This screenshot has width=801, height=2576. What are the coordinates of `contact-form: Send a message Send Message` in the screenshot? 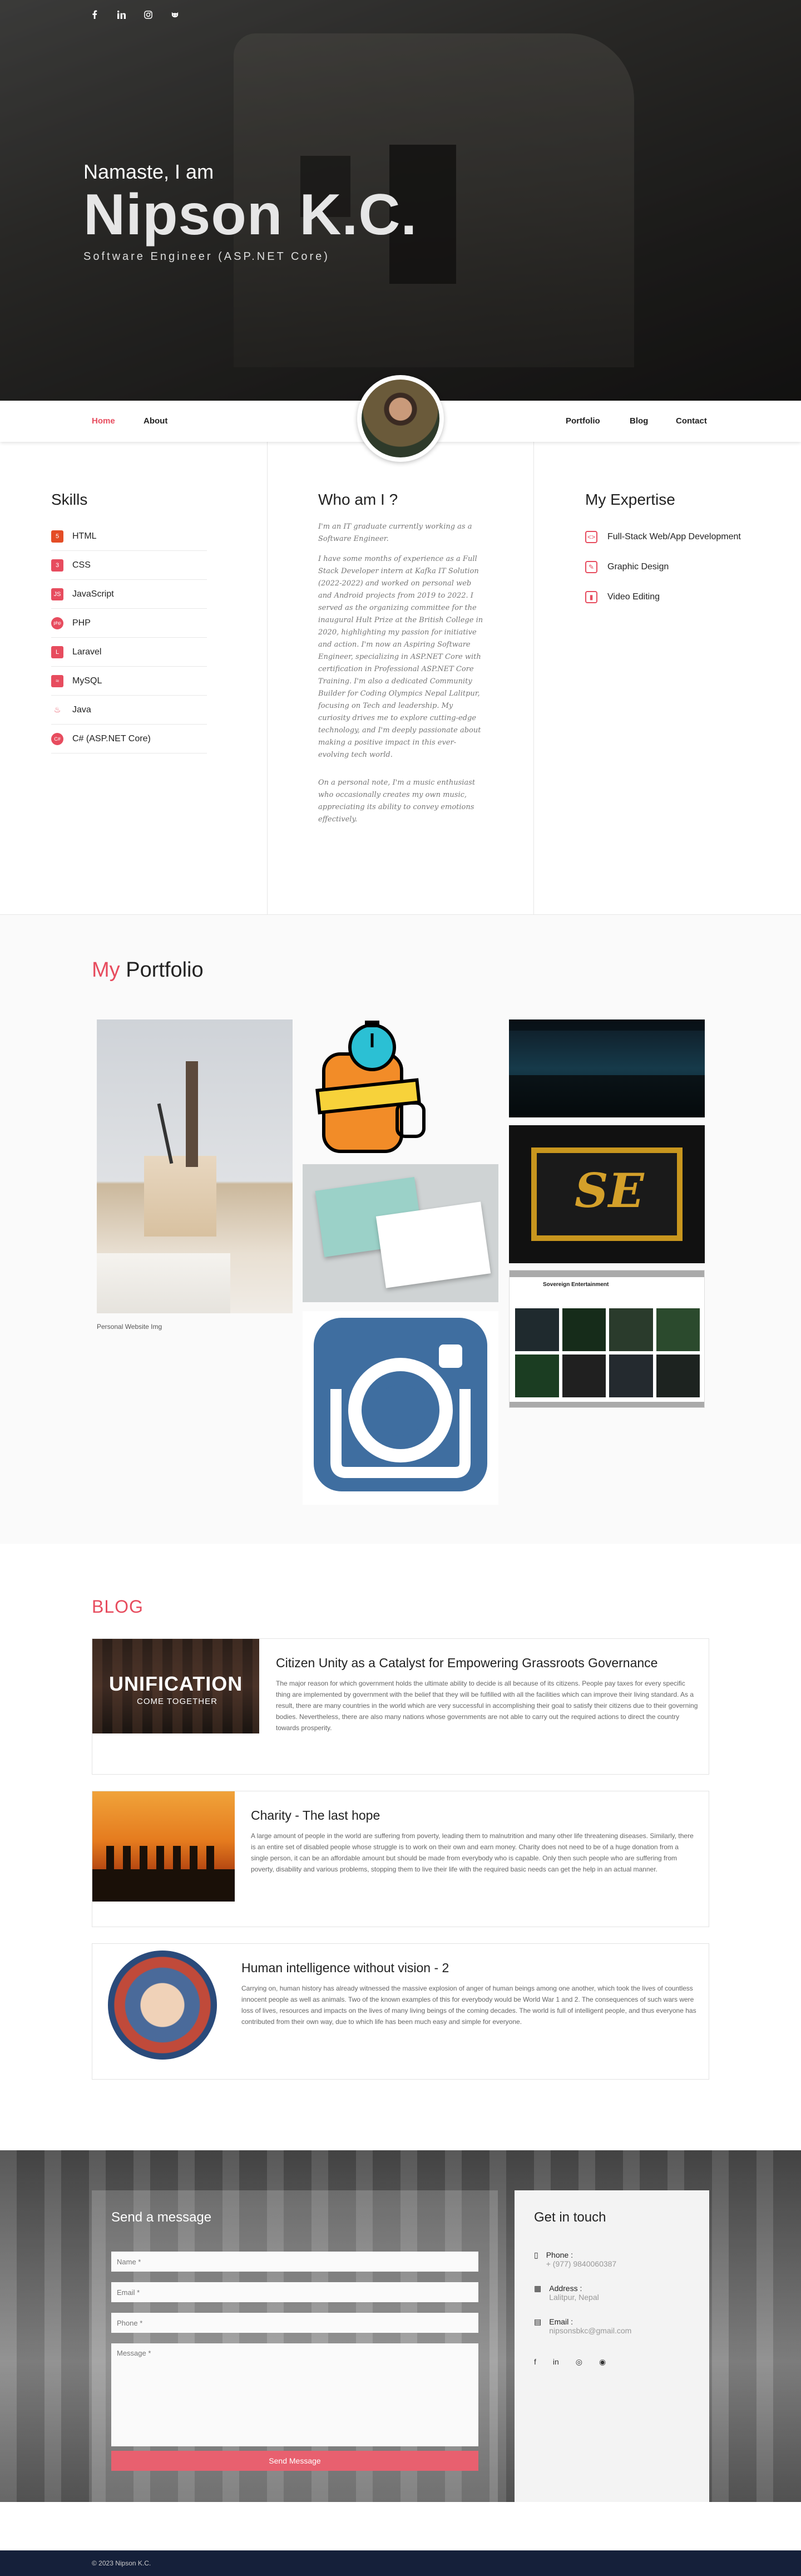 It's located at (295, 2346).